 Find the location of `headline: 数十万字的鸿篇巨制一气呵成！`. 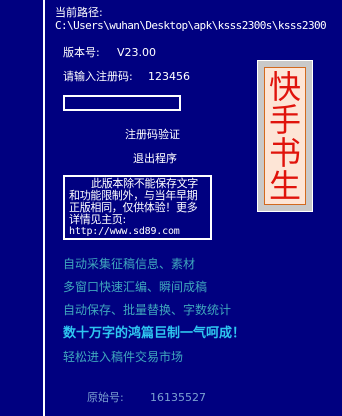

headline: 数十万字的鸿篇巨制一气呵成！ is located at coordinates (154, 333).